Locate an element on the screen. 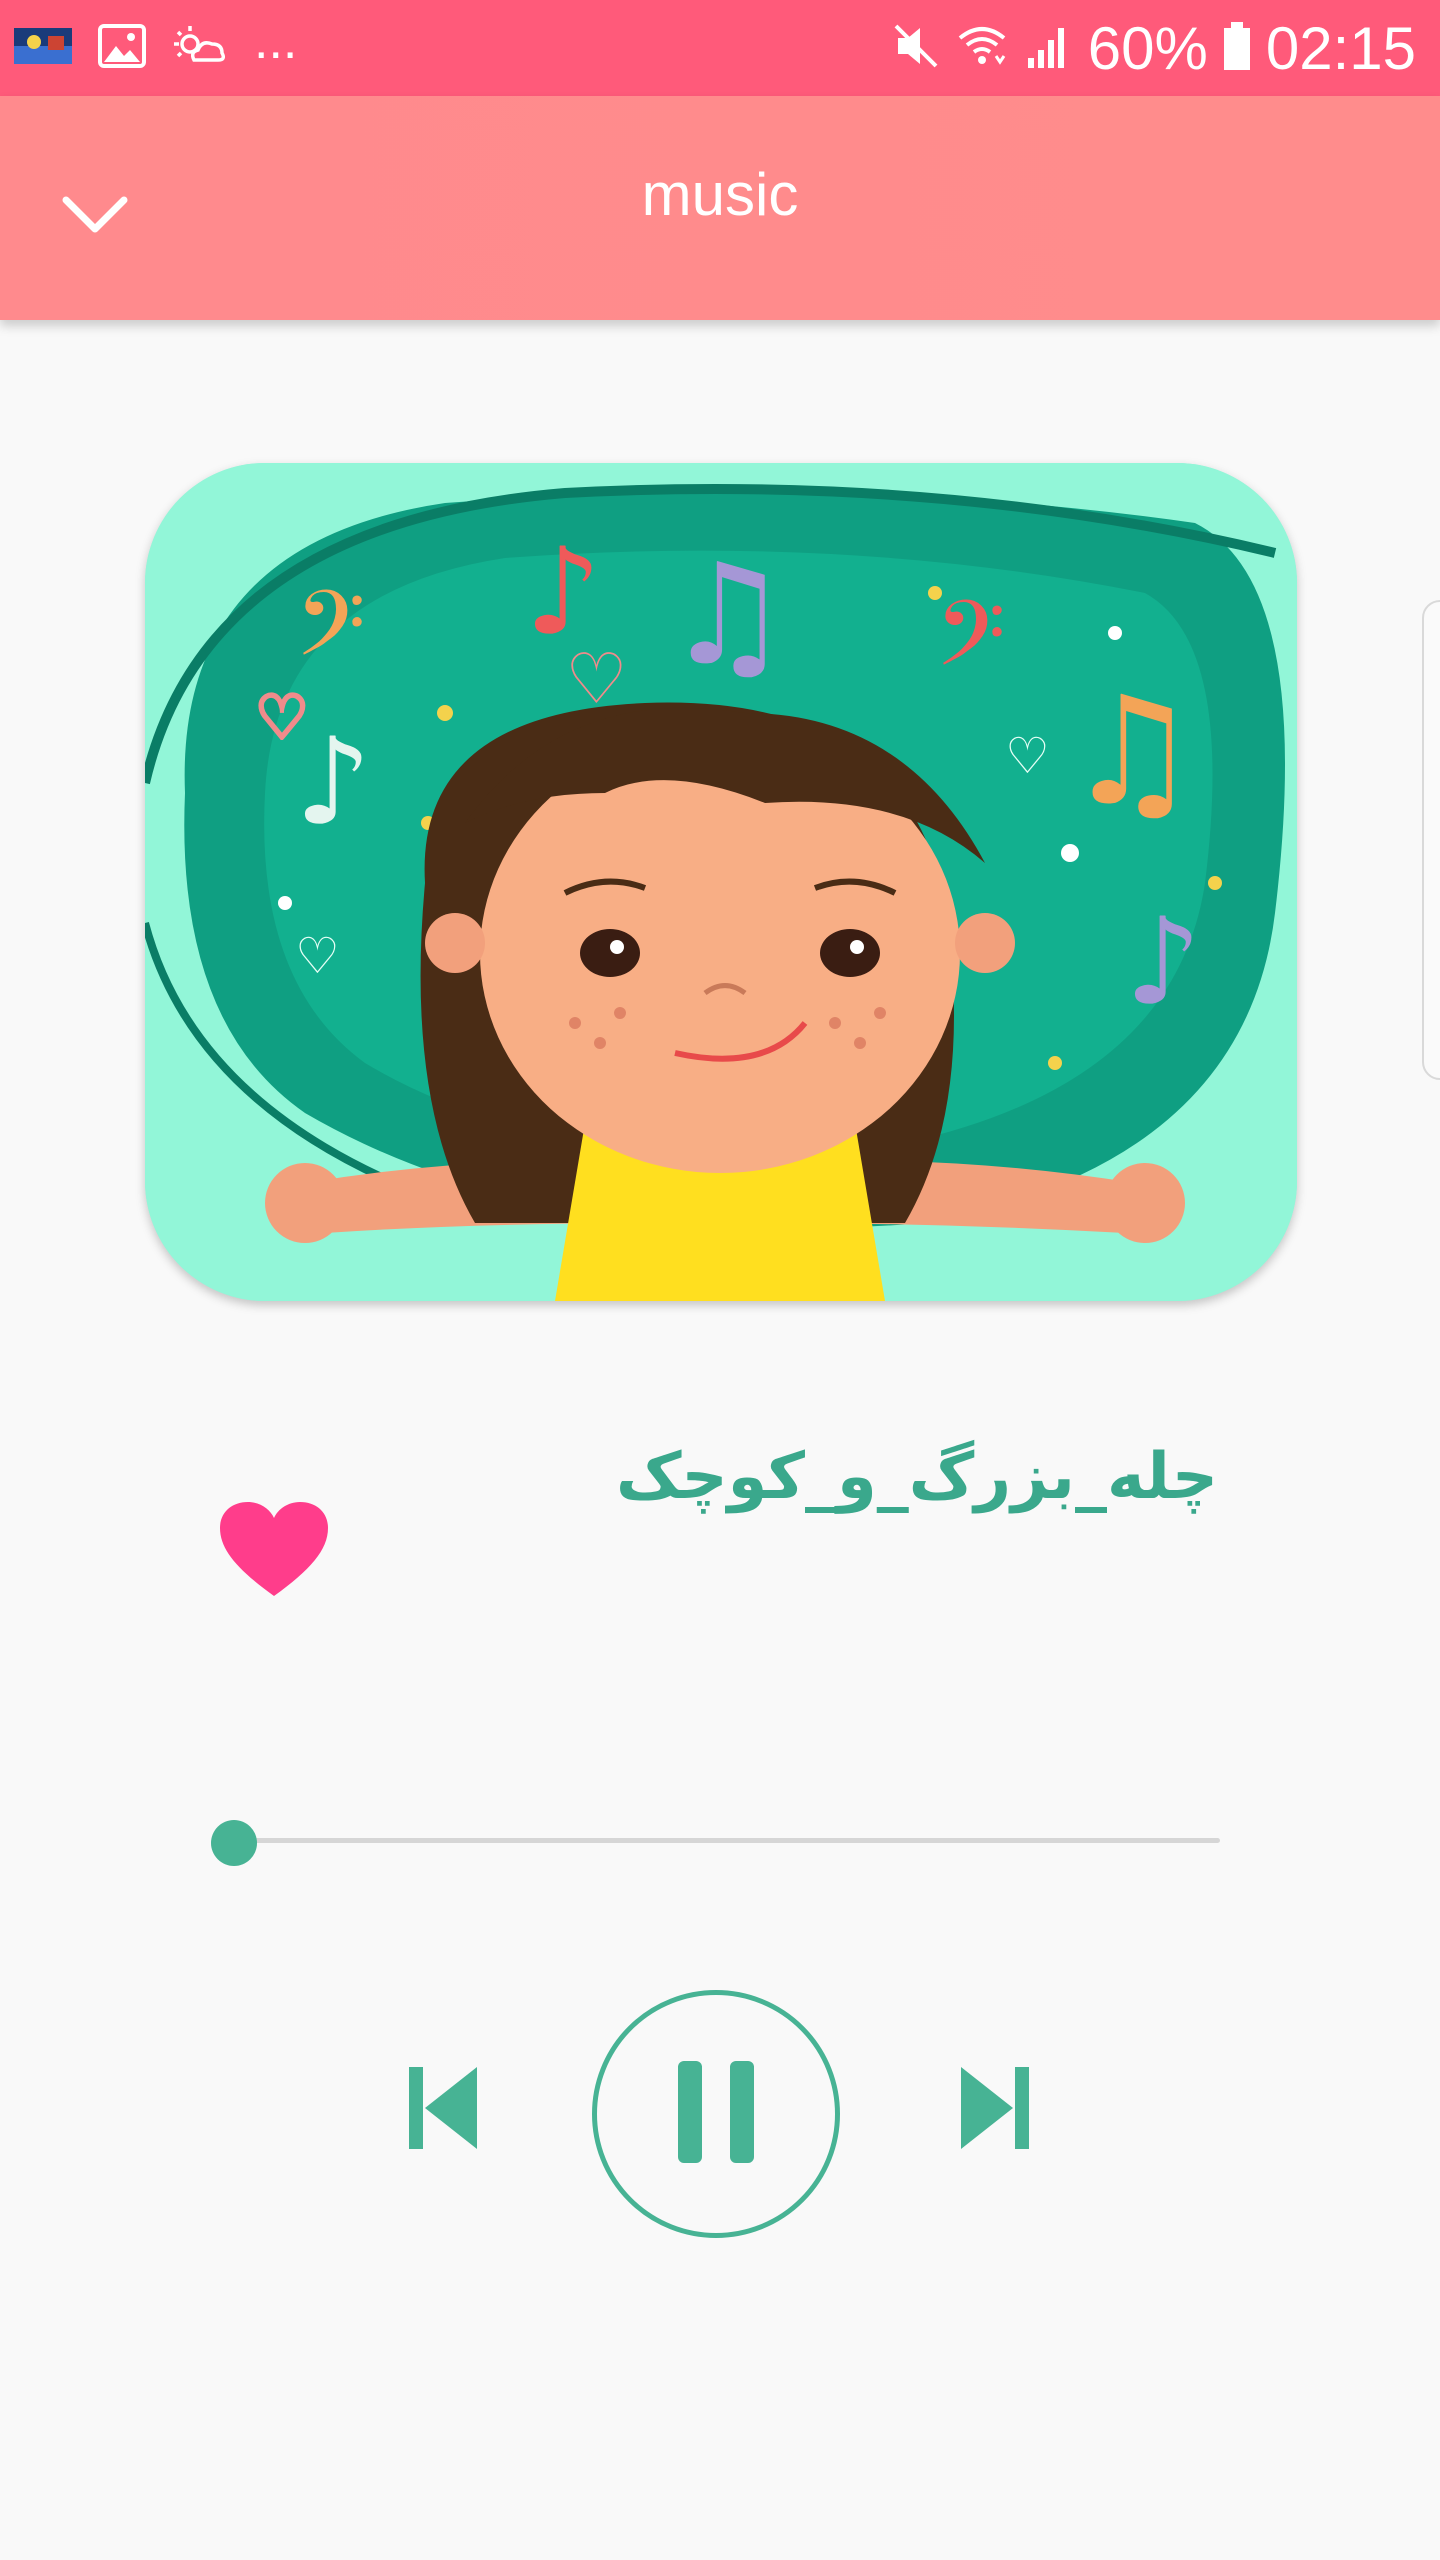  signal-icon is located at coordinates (1048, 48).